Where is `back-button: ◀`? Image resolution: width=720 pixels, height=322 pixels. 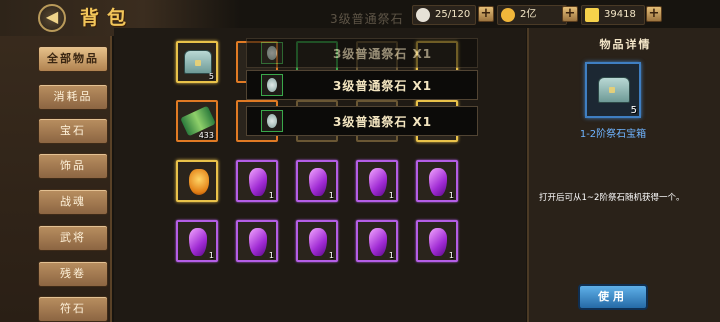 back-button: ◀ is located at coordinates (52, 18).